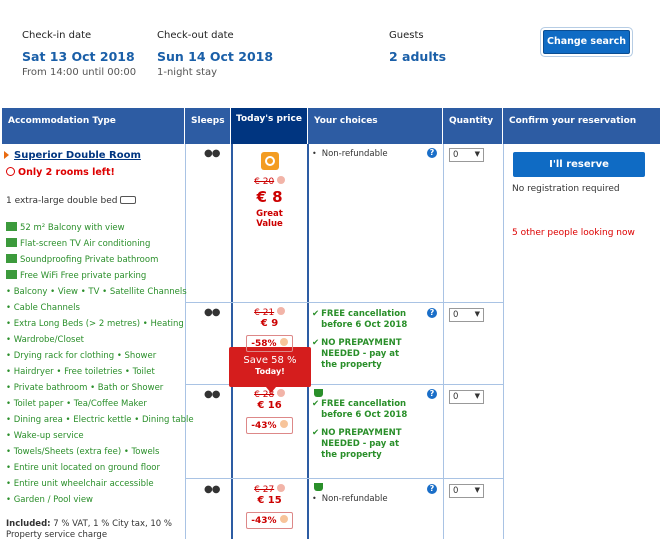 This screenshot has height=541, width=660. What do you see at coordinates (83, 276) in the screenshot?
I see `feature-text: Free WiFi Free private parking` at bounding box center [83, 276].